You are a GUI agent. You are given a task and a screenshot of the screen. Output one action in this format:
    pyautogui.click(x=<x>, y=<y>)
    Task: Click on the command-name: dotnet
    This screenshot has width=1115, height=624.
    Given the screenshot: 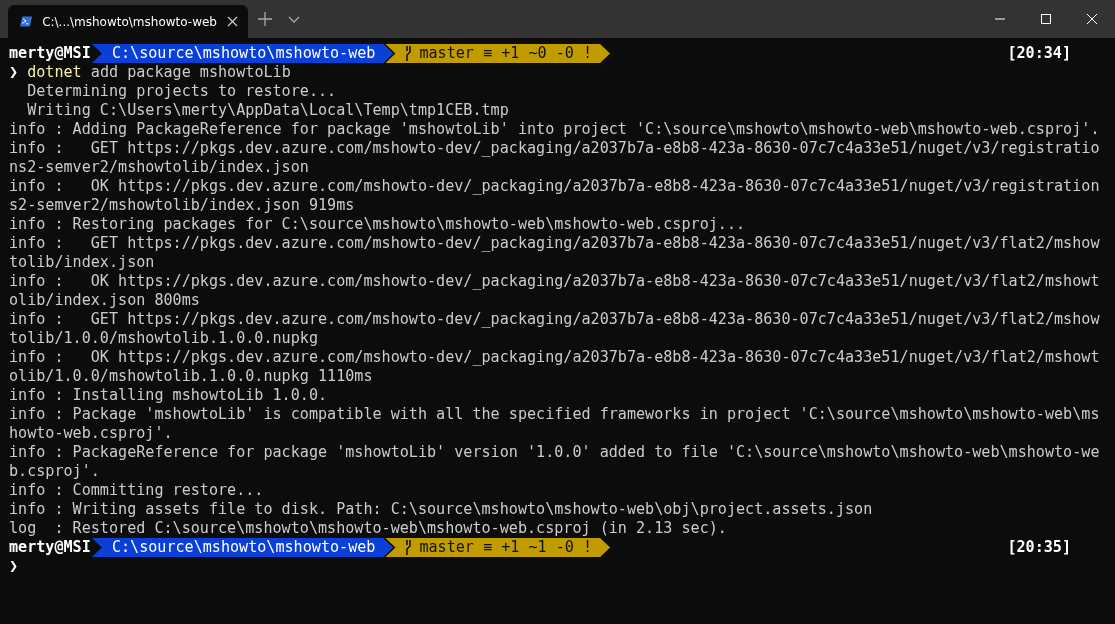 What is the action you would take?
    pyautogui.click(x=54, y=72)
    